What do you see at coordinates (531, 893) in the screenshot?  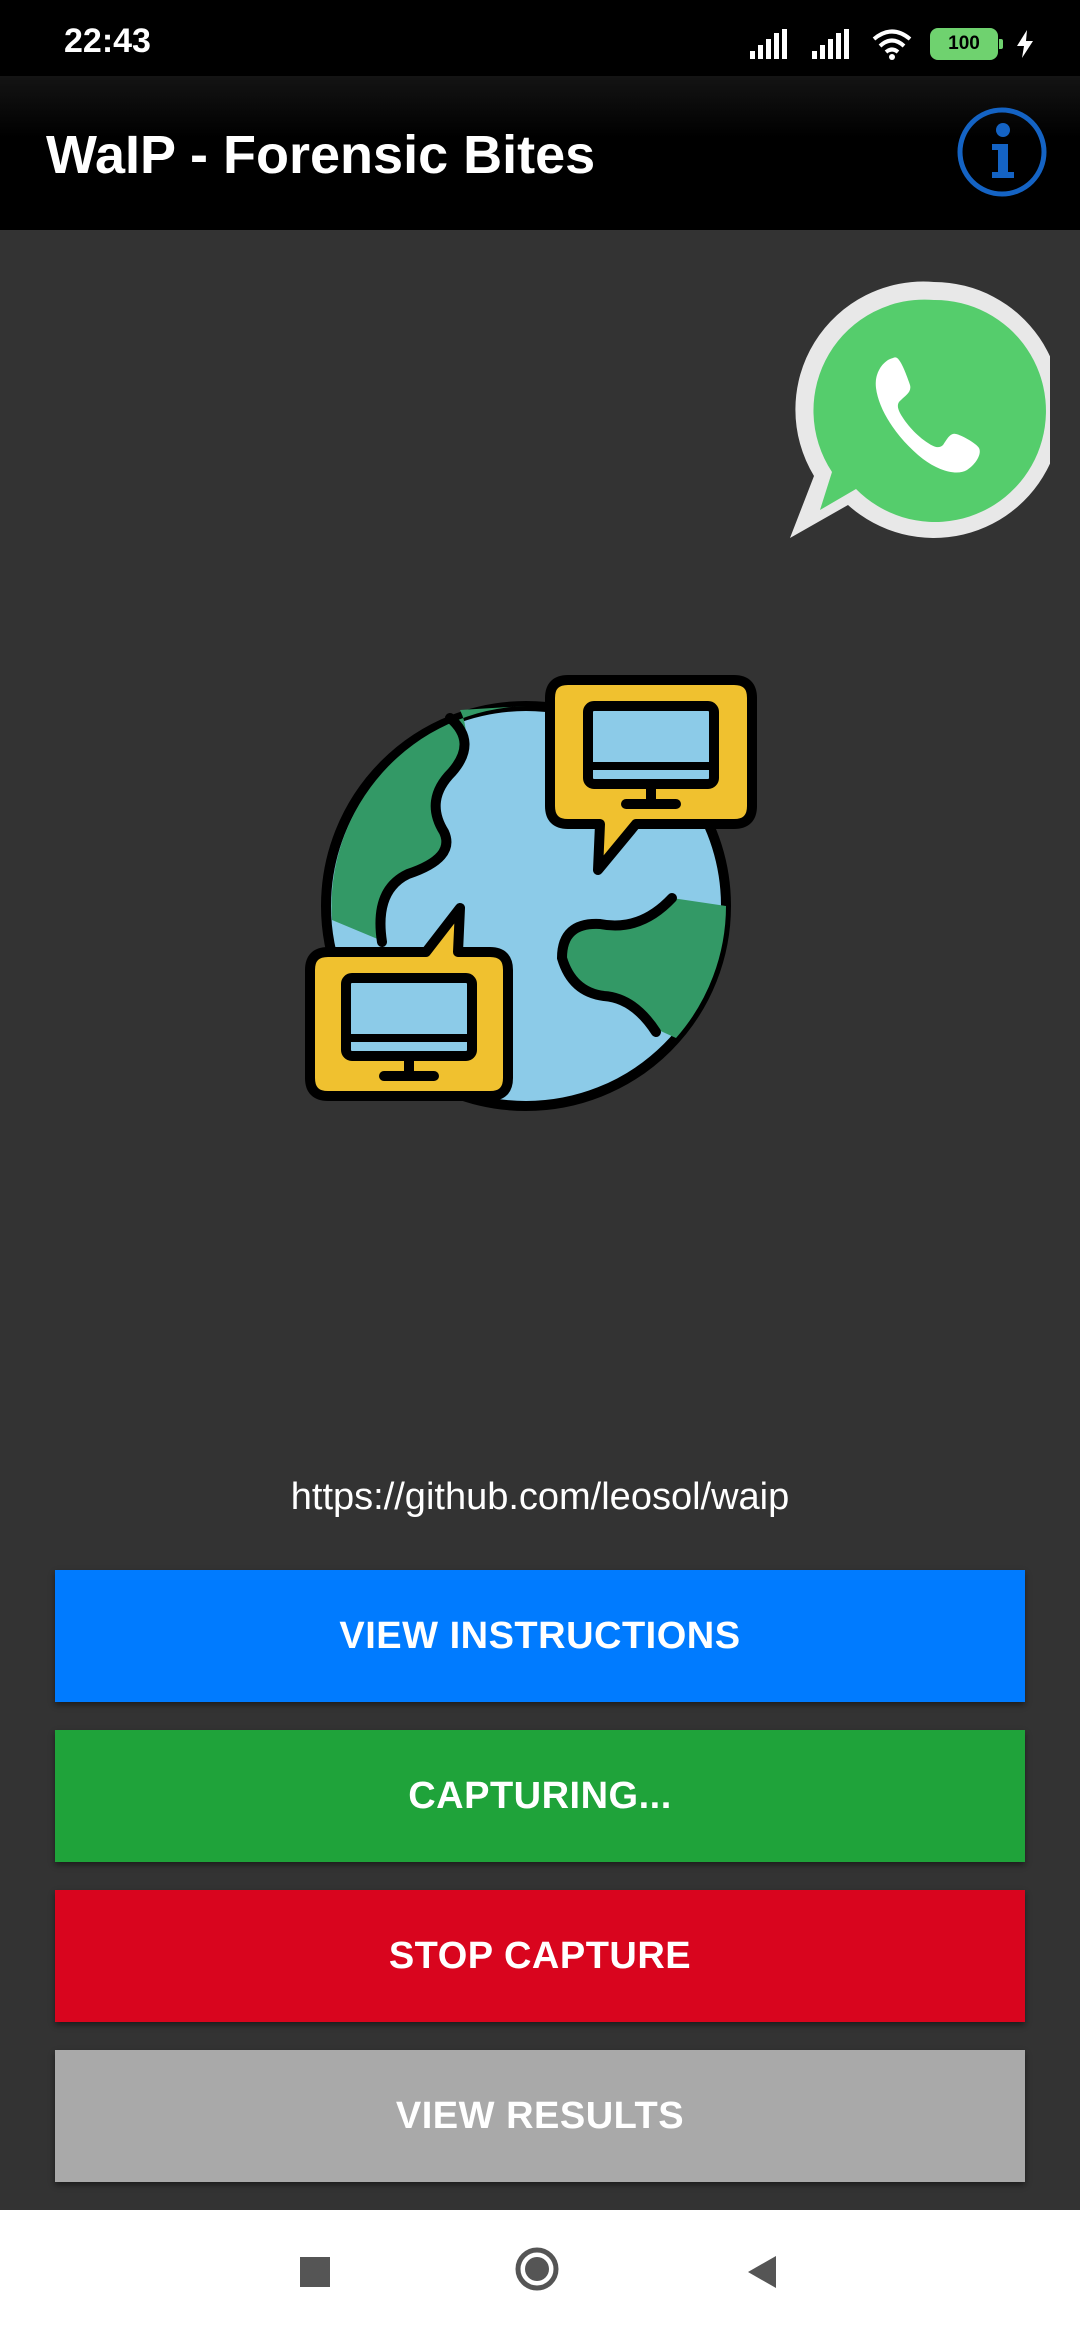 I see `globe-network-icon` at bounding box center [531, 893].